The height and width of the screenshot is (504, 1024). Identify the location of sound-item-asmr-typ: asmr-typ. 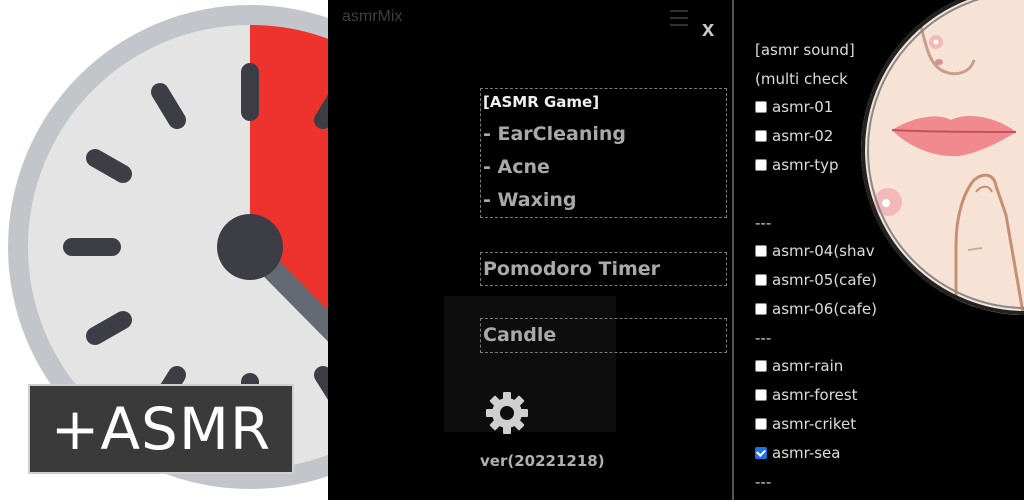
(797, 165).